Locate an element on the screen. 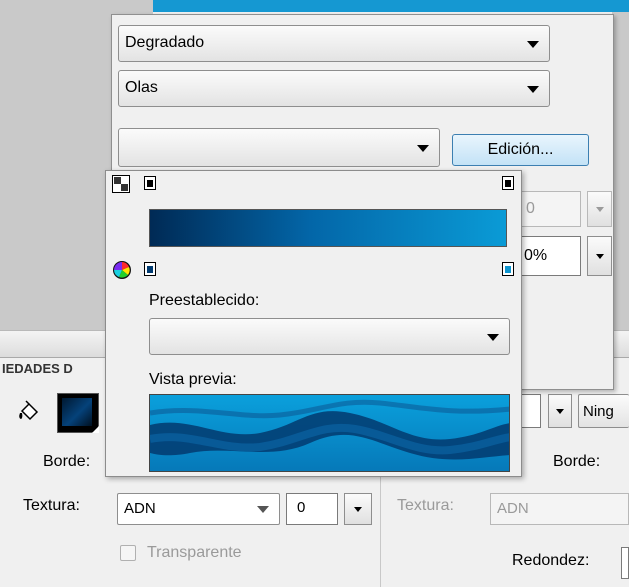  texture-label-right: Textura: is located at coordinates (425, 505).